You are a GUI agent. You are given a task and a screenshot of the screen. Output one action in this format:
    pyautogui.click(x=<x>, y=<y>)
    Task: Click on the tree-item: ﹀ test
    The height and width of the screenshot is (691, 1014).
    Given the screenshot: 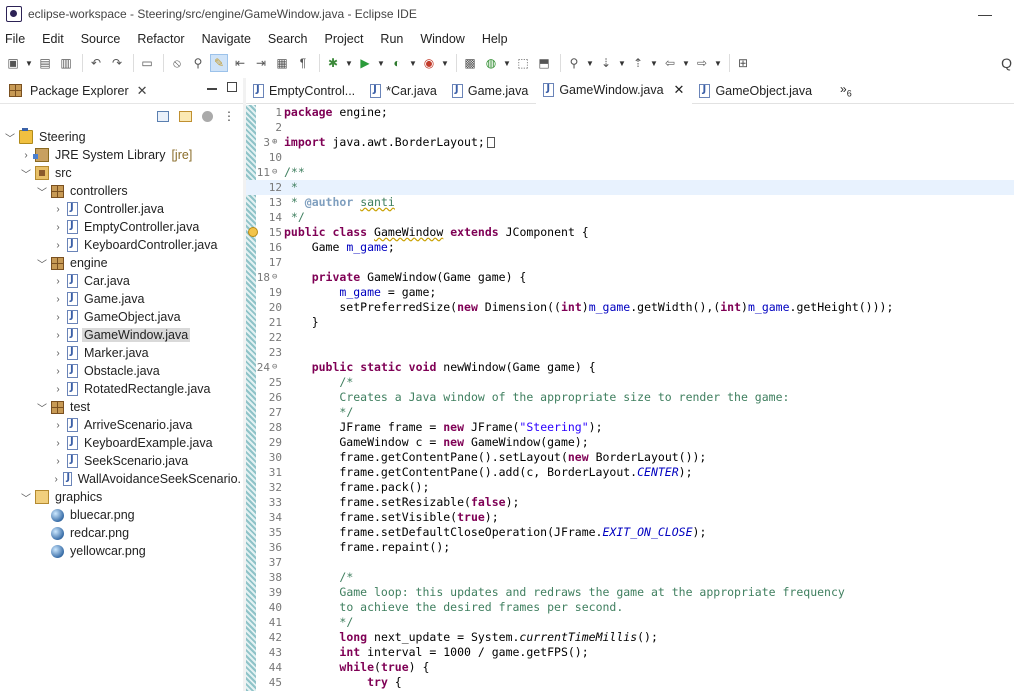 What is the action you would take?
    pyautogui.click(x=121, y=407)
    